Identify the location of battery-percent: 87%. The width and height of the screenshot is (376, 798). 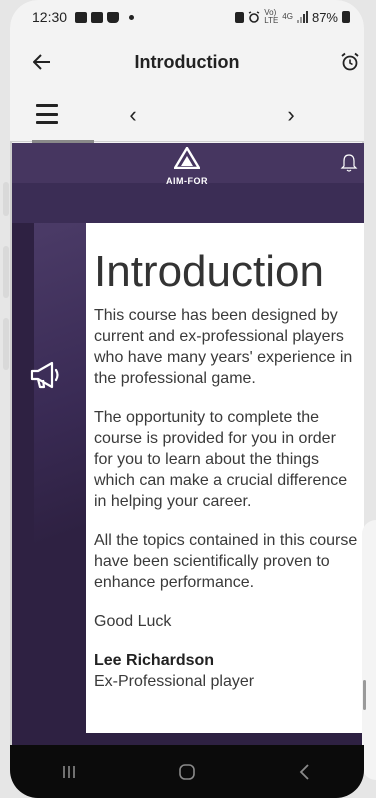
(324, 17).